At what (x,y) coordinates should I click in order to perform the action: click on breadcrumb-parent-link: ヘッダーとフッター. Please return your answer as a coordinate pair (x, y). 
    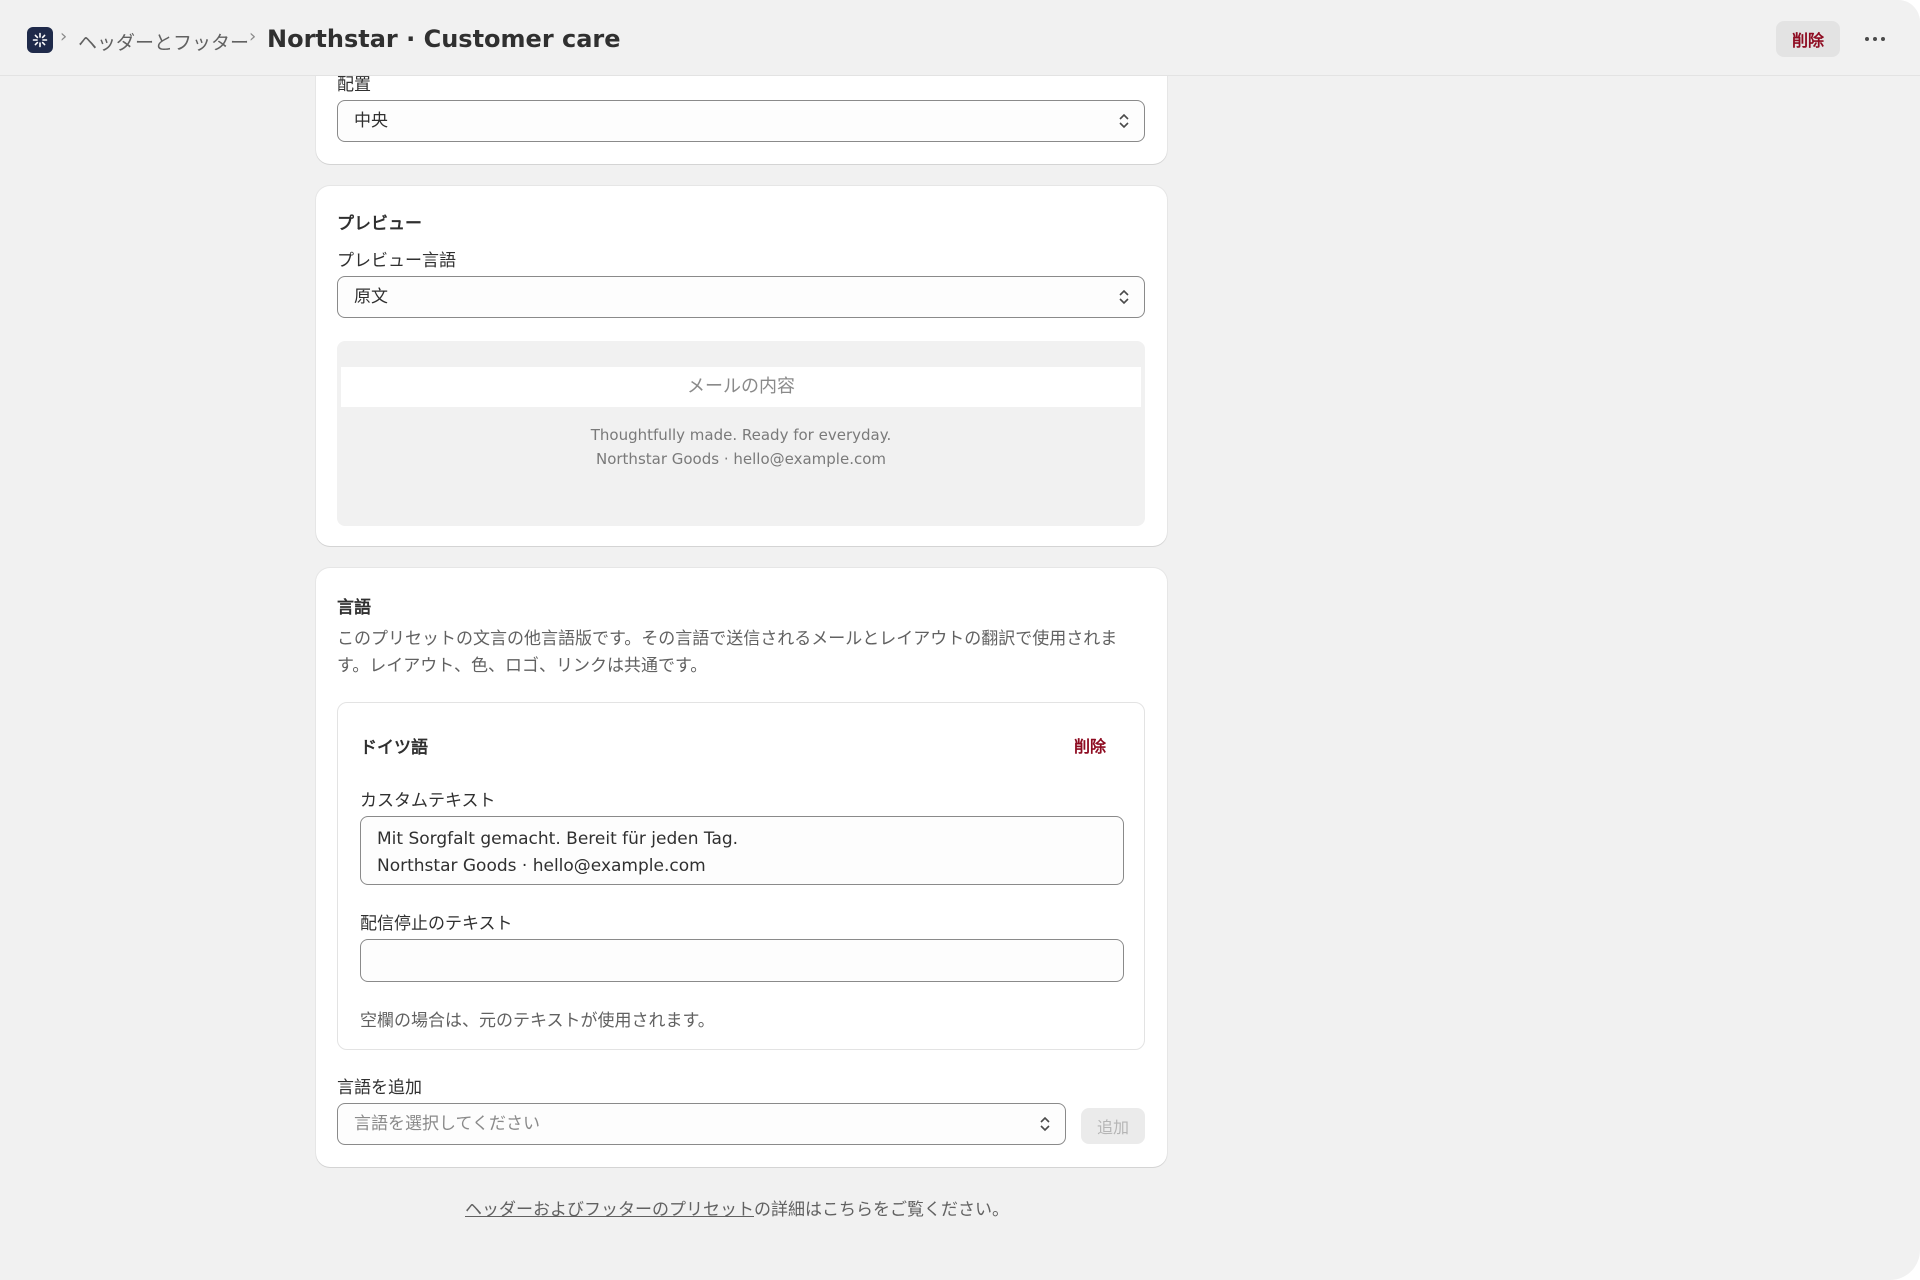
    Looking at the image, I should click on (163, 41).